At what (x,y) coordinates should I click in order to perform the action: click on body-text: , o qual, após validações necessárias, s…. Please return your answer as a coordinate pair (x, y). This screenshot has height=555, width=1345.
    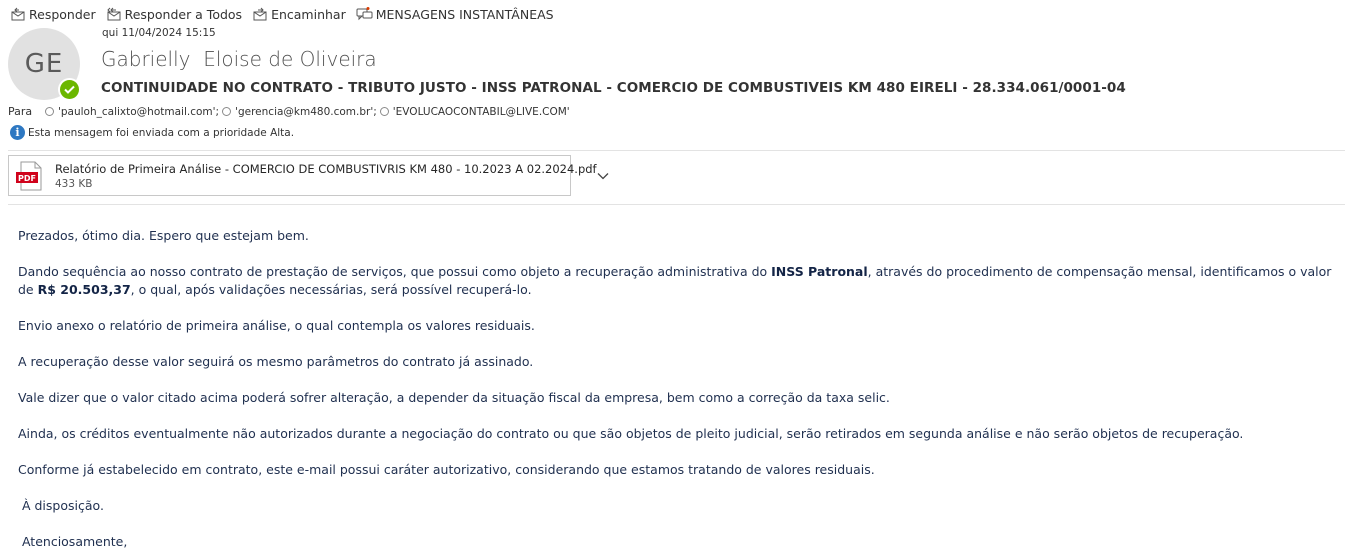
    Looking at the image, I should click on (331, 289).